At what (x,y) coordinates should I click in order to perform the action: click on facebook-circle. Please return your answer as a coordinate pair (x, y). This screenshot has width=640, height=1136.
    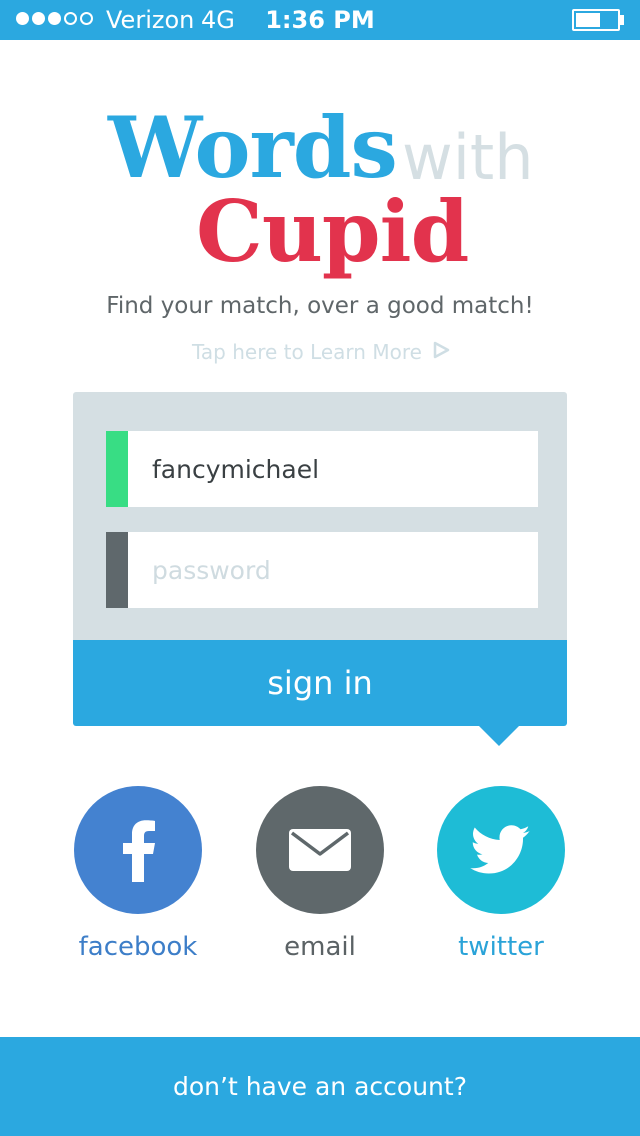
    Looking at the image, I should click on (138, 850).